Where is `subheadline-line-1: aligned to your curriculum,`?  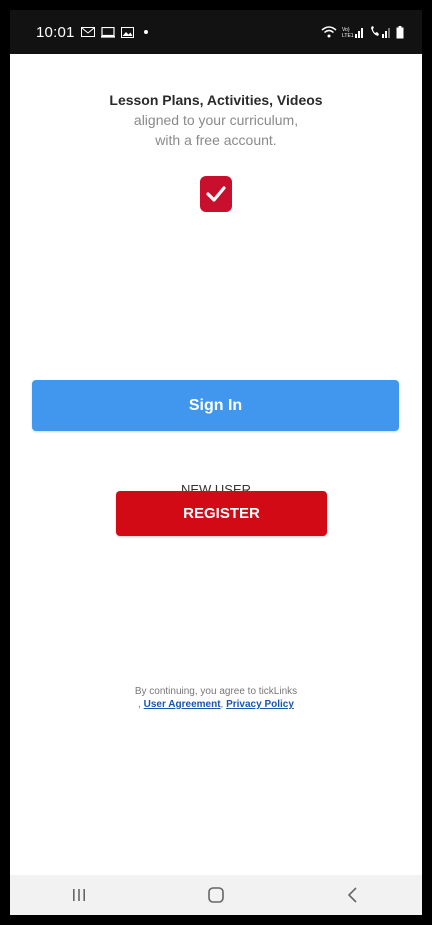
subheadline-line-1: aligned to your curriculum, is located at coordinates (216, 120).